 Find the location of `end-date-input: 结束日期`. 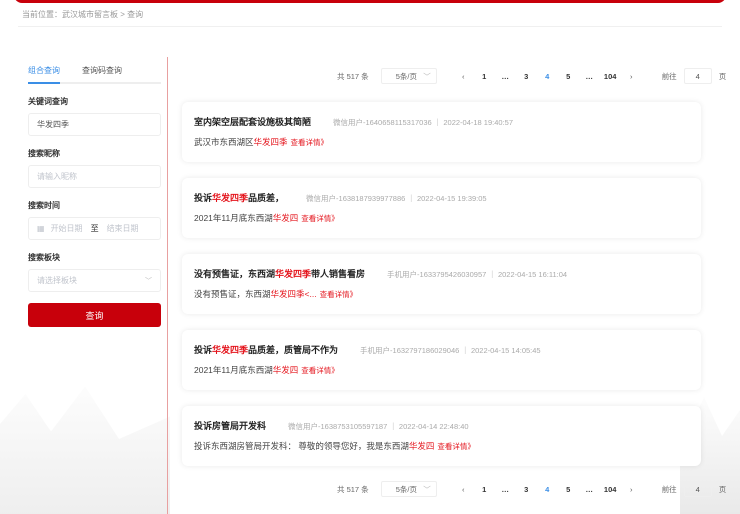

end-date-input: 结束日期 is located at coordinates (123, 228).